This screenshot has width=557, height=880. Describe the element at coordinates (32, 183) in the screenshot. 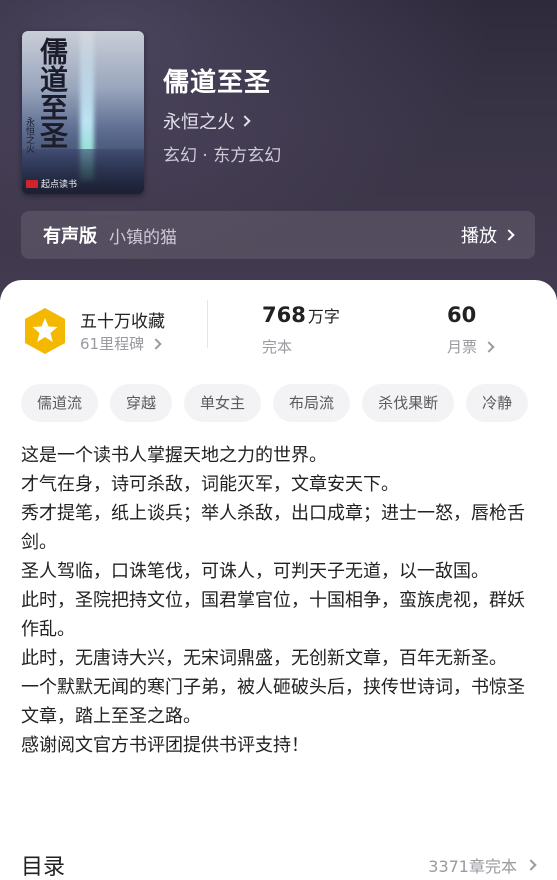

I see `brand-logo-icon` at that location.